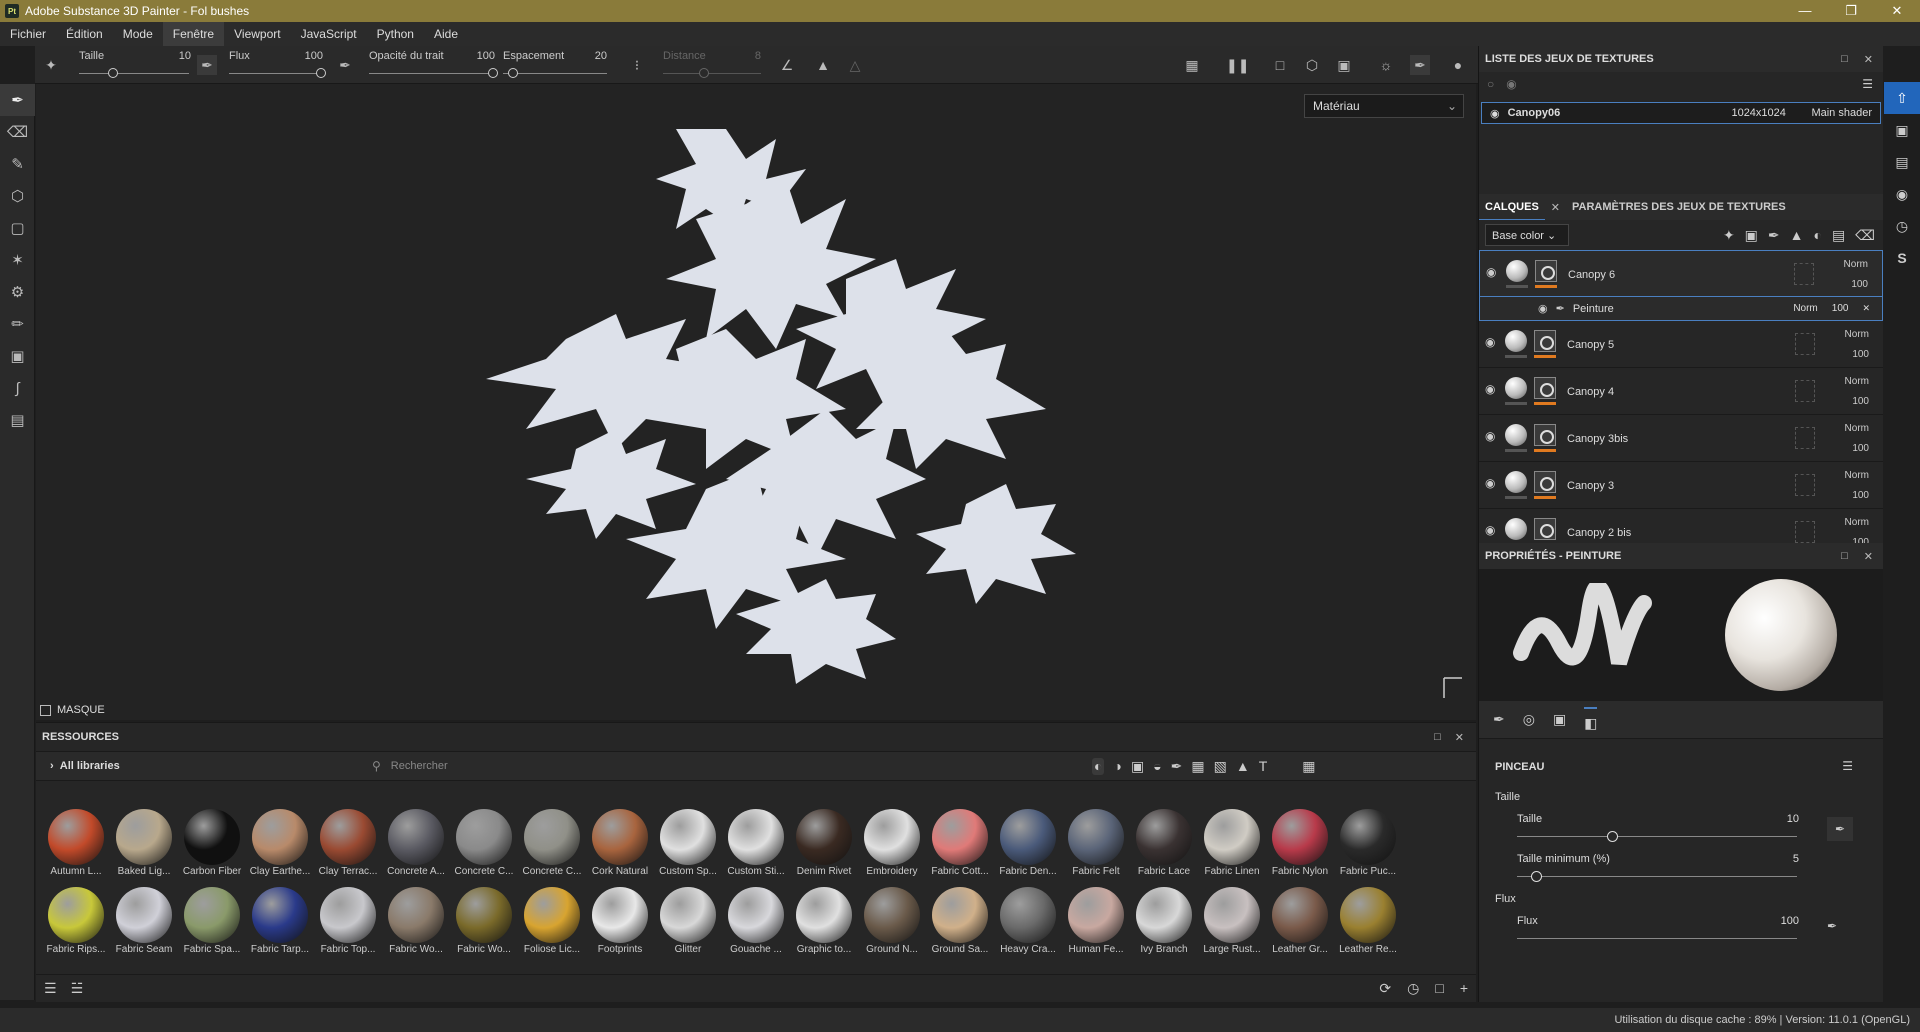 The image size is (1920, 1032). Describe the element at coordinates (1866, 308) in the screenshot. I see `remove-icon: ✕` at that location.